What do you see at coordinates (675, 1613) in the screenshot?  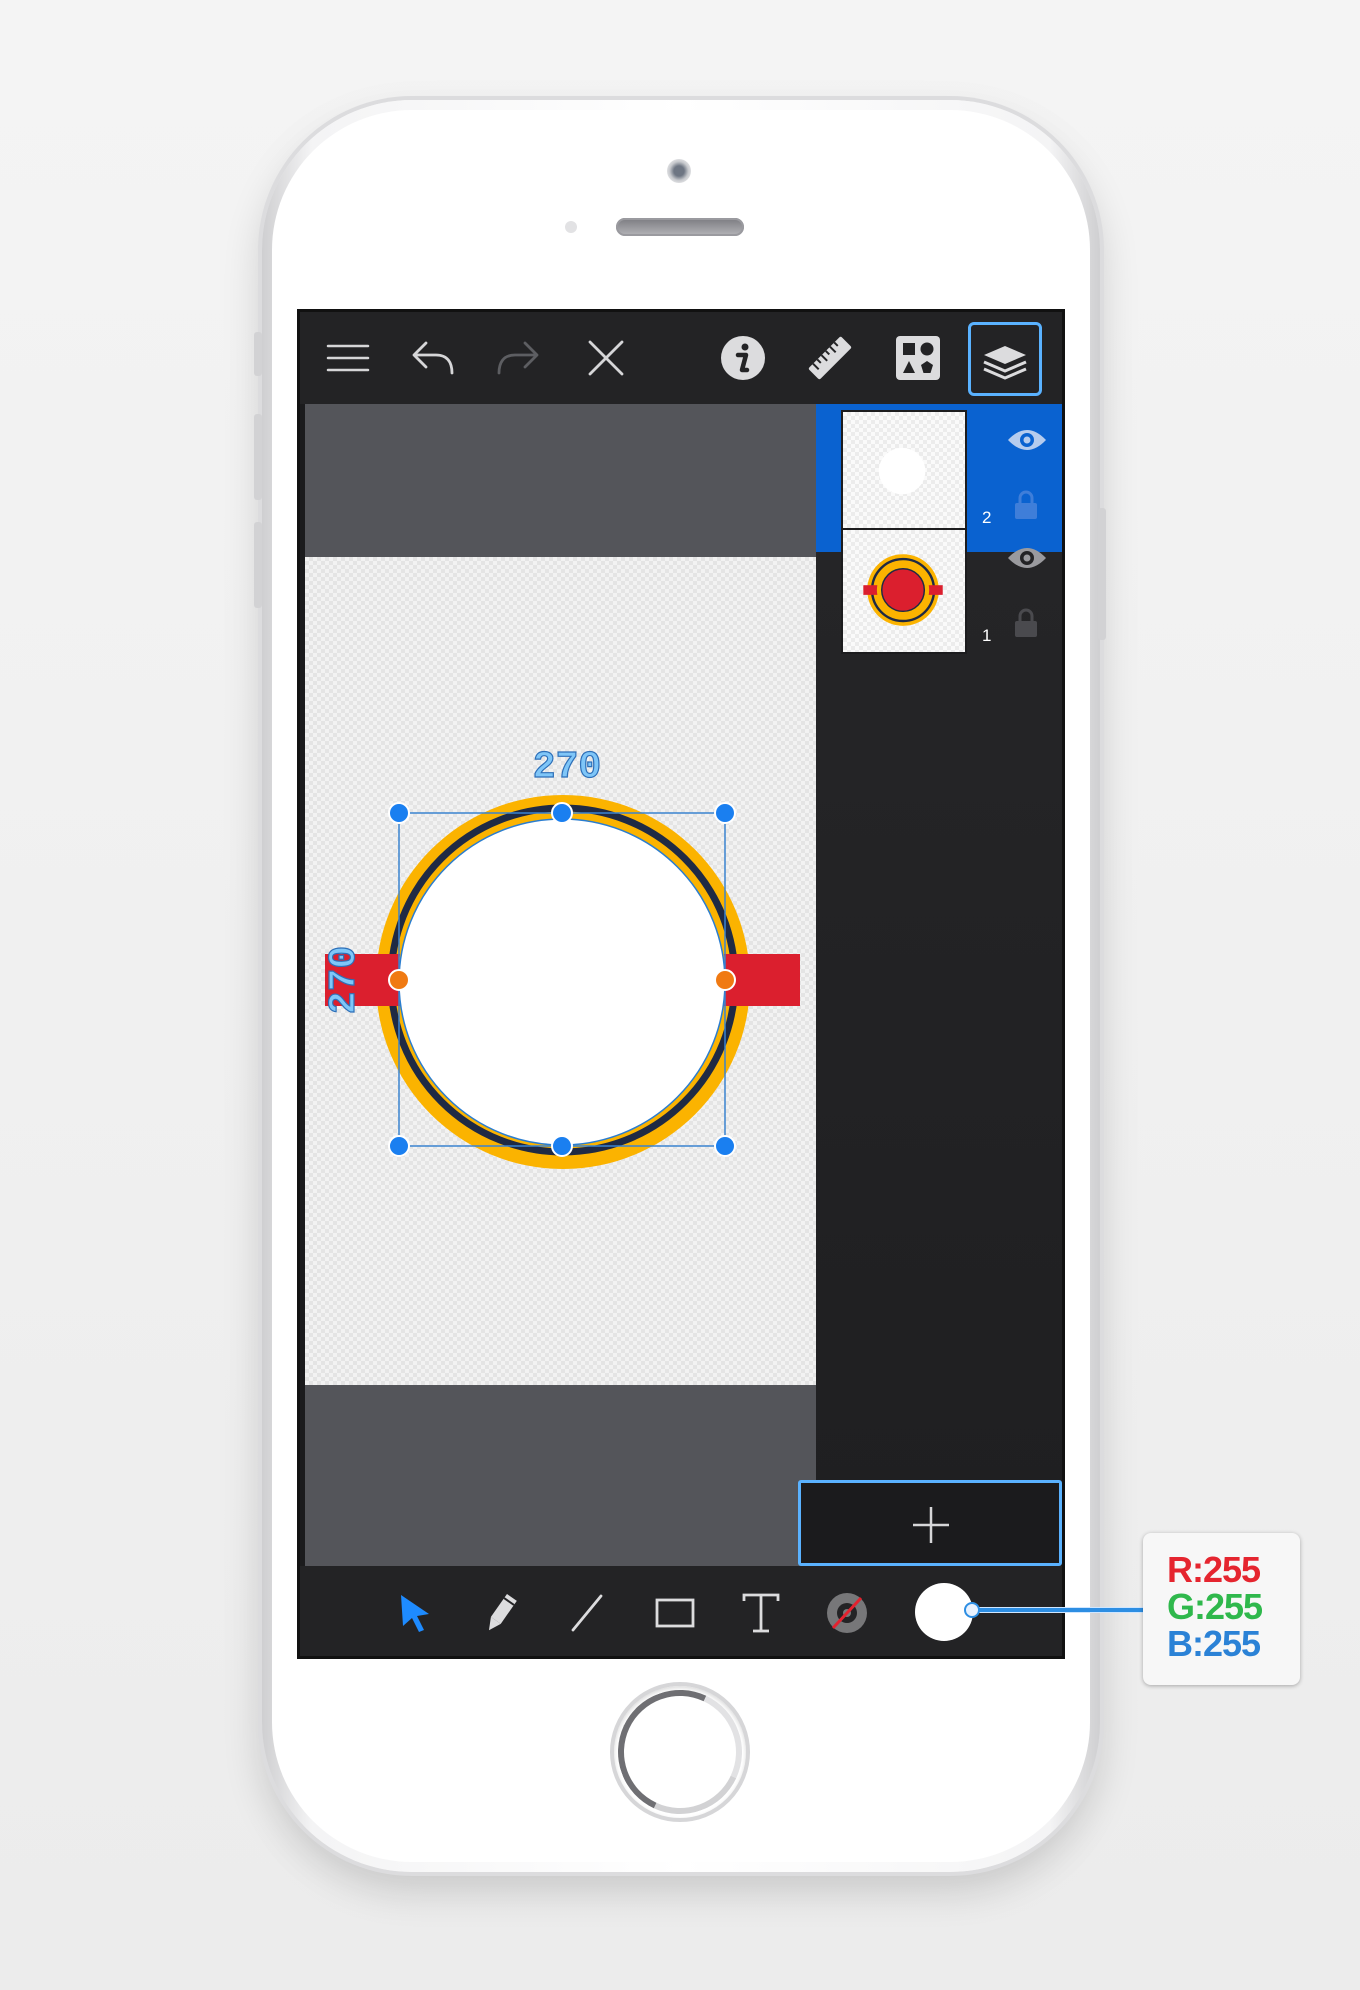 I see `rectangle-tool-icon` at bounding box center [675, 1613].